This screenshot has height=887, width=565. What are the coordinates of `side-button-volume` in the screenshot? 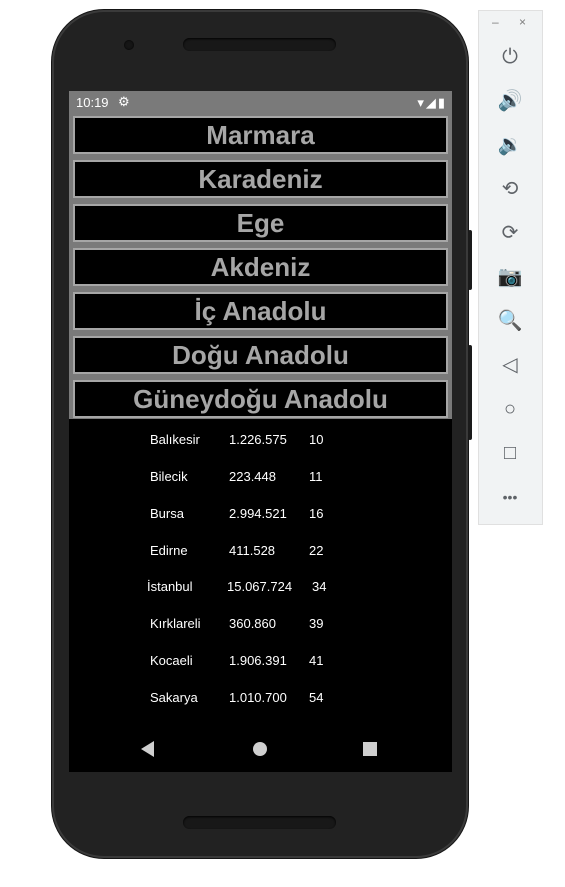 It's located at (470, 260).